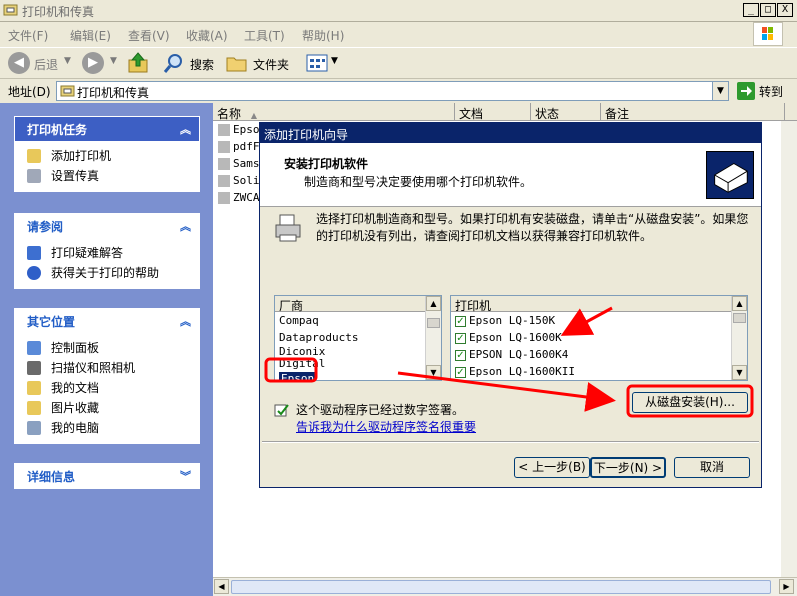  What do you see at coordinates (786, 586) in the screenshot?
I see `scroll-right-icon: ▶` at bounding box center [786, 586].